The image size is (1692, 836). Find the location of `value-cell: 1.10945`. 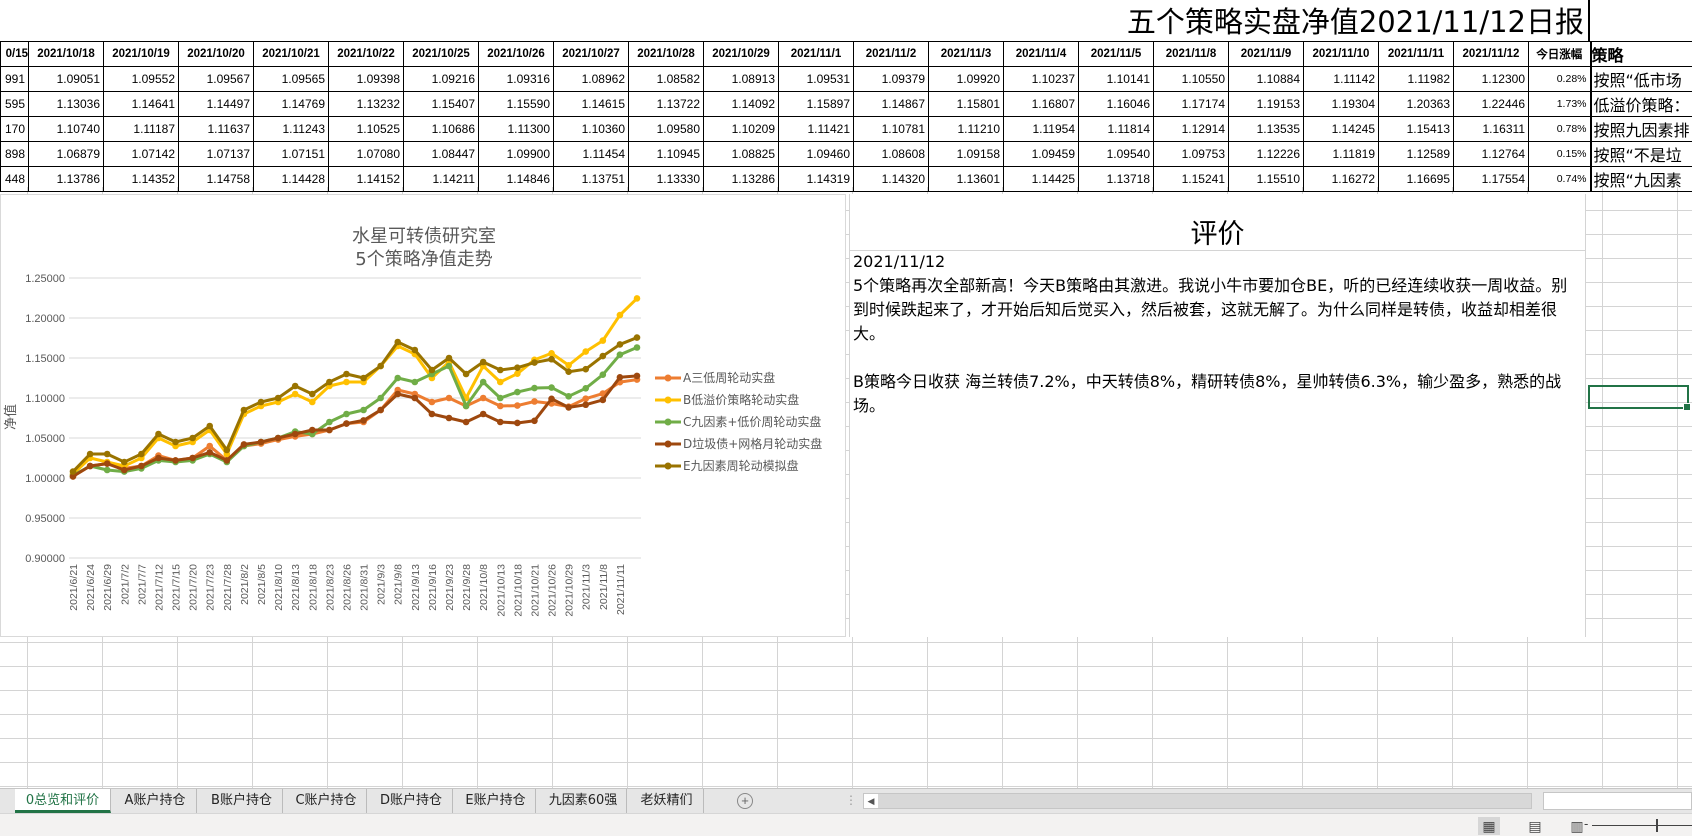

value-cell: 1.10945 is located at coordinates (666, 154).